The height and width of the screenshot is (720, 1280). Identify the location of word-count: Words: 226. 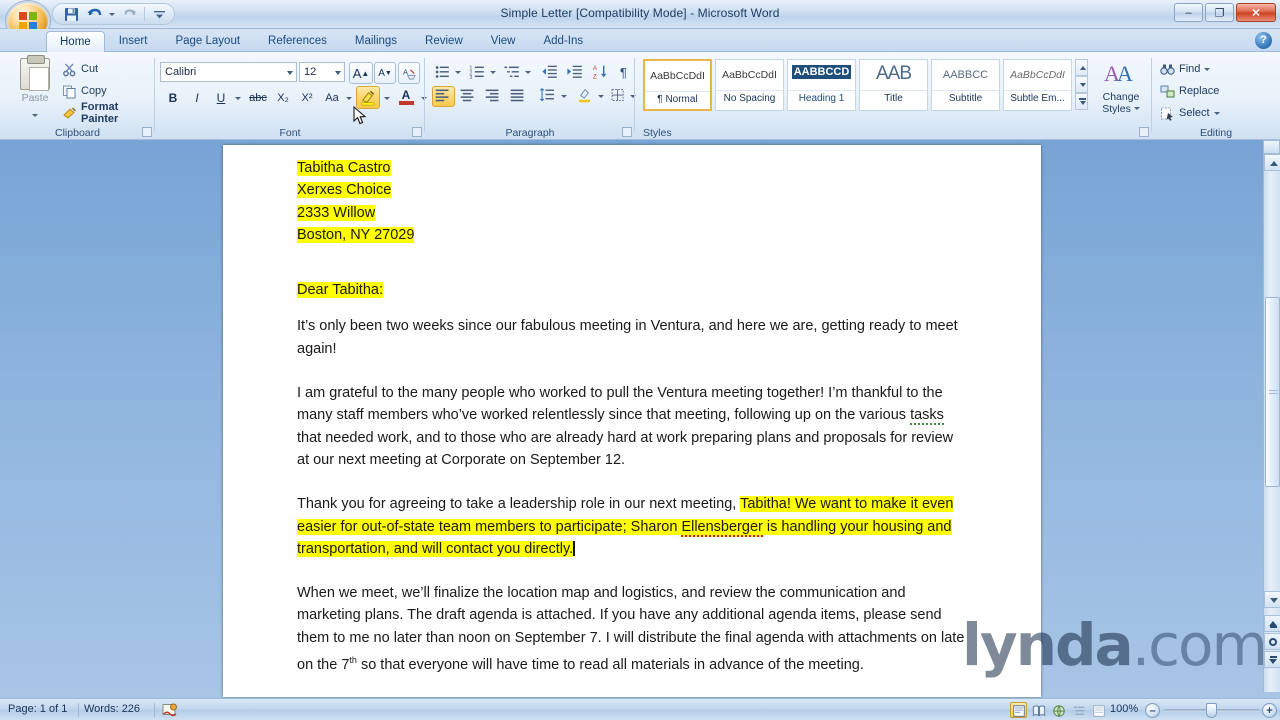
(112, 709).